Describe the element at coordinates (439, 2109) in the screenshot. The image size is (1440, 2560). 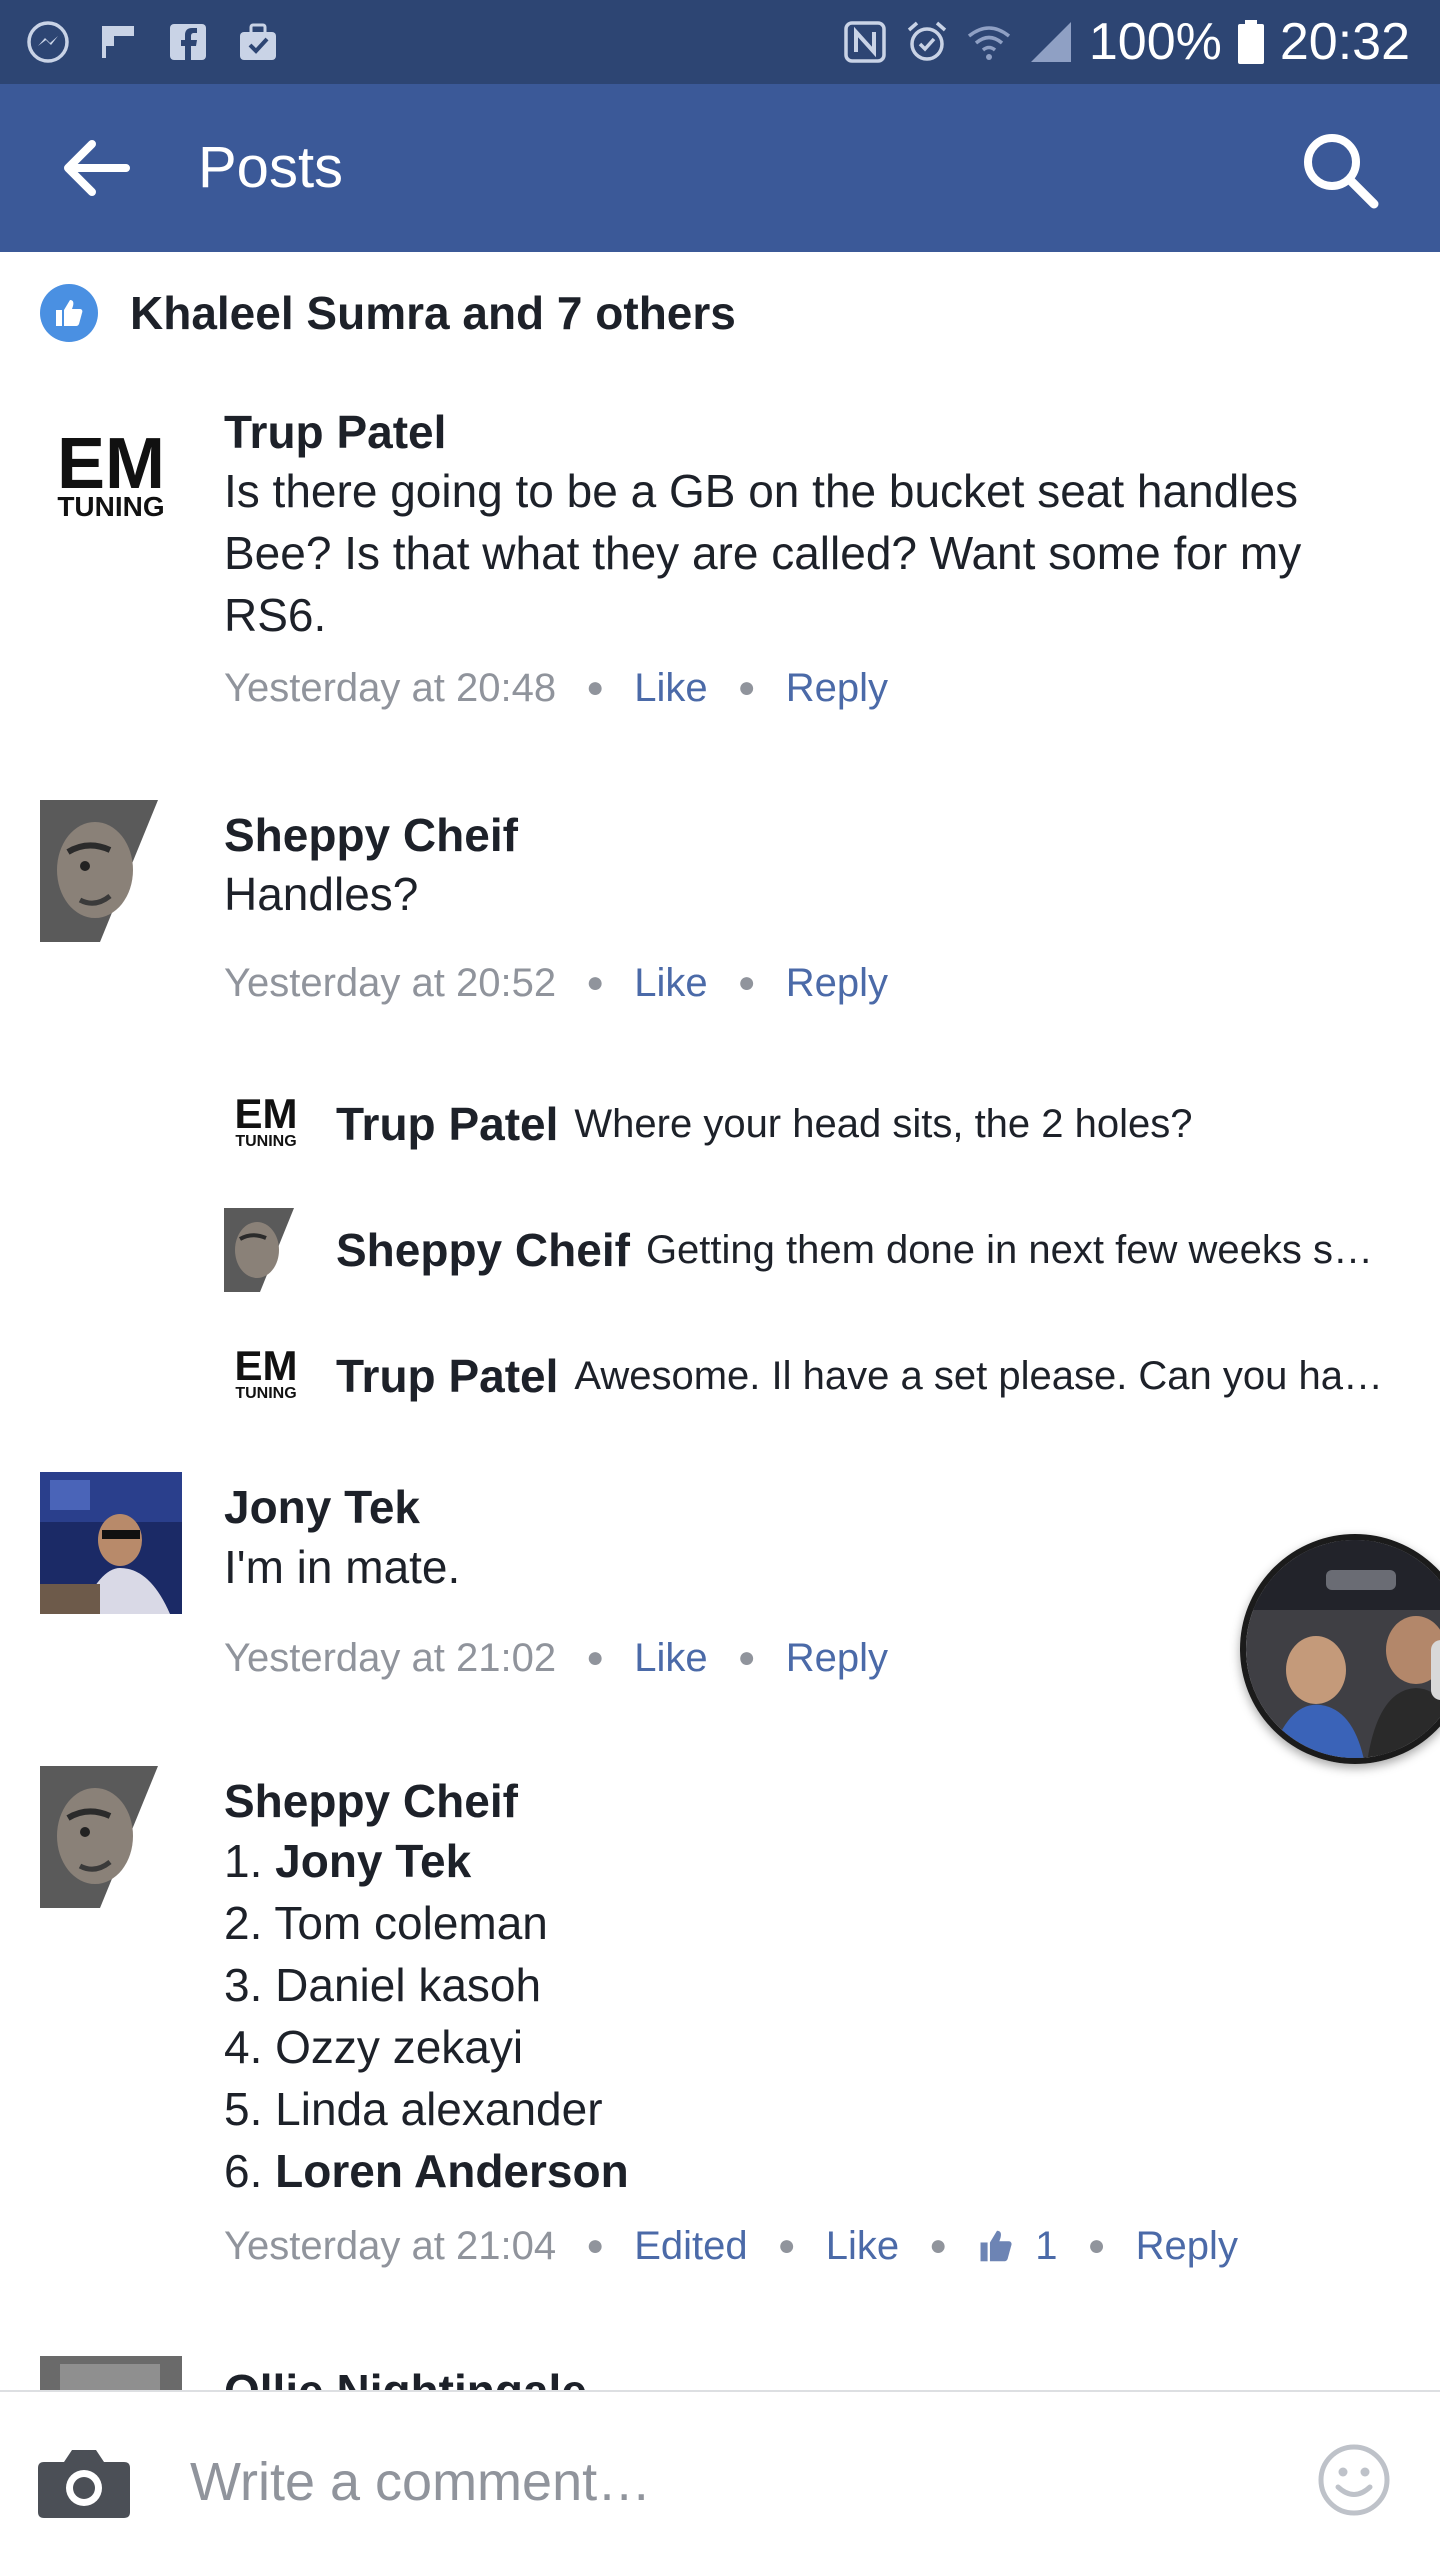
I see `list-name: Linda alexander` at that location.